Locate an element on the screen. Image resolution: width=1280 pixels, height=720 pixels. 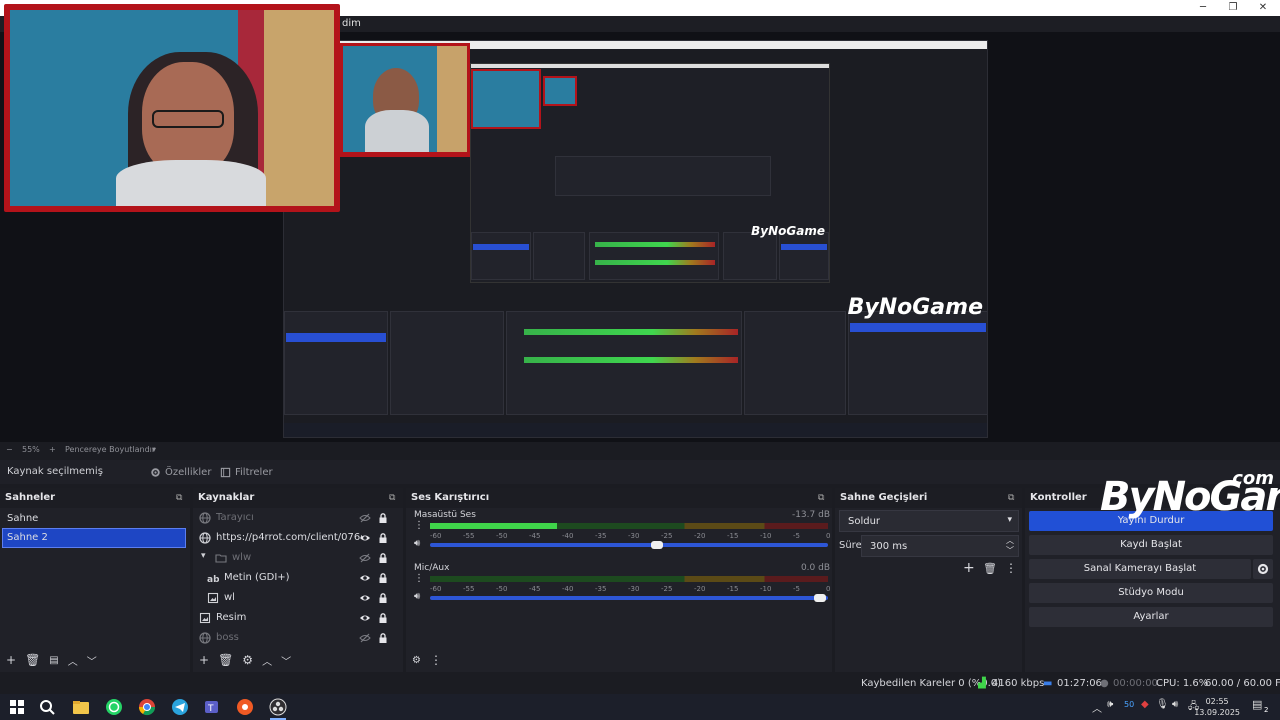
source-item: https://p4rrot.com/client/076e7cf1- is located at coordinates (298, 538).